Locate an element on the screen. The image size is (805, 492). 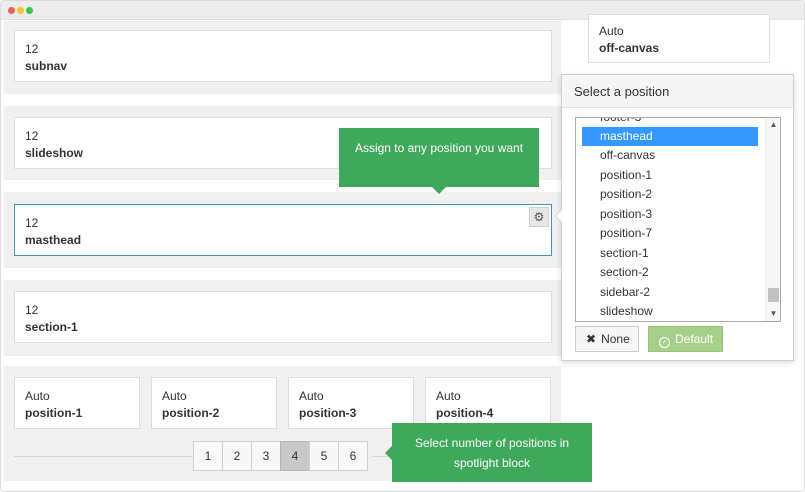
pager-divider is located at coordinates (103, 456).